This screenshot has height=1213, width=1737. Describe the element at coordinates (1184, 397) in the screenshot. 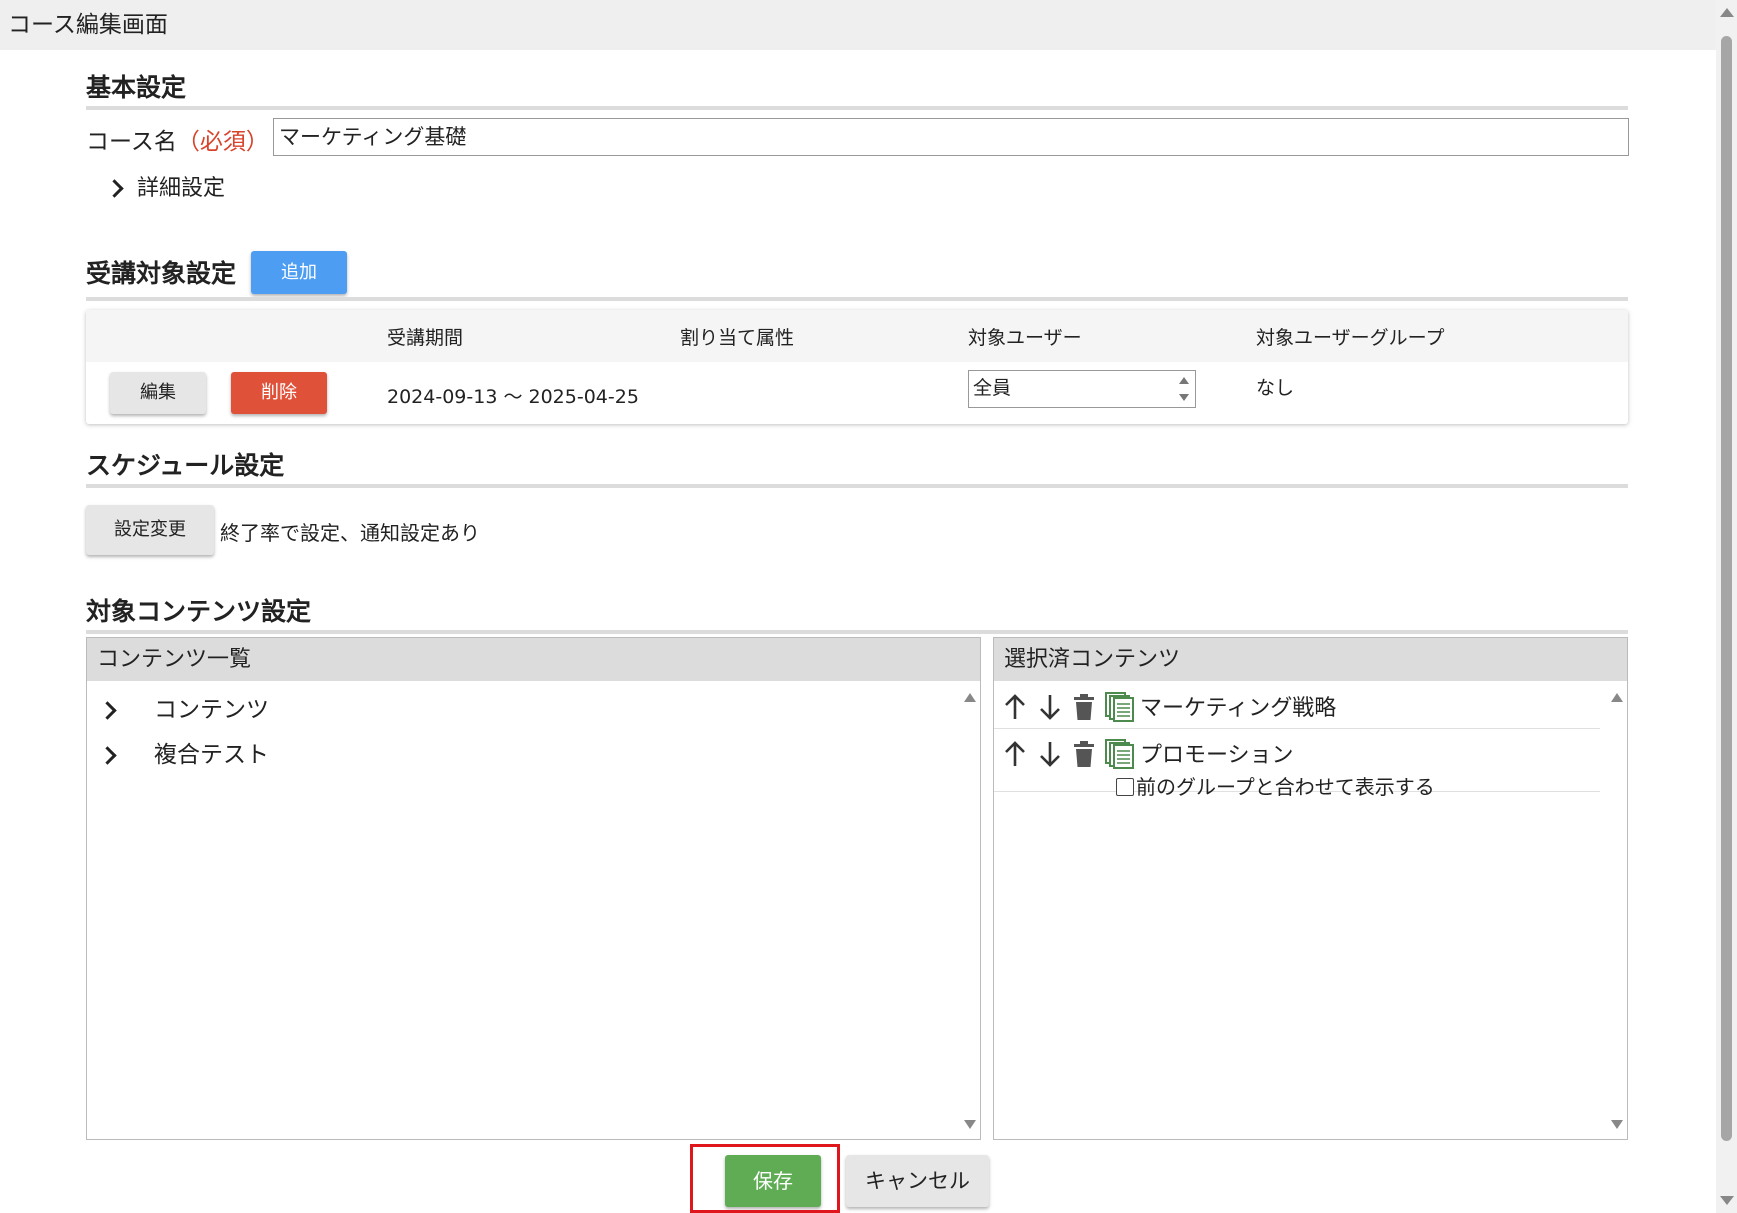

I see `spin-down-icon` at that location.